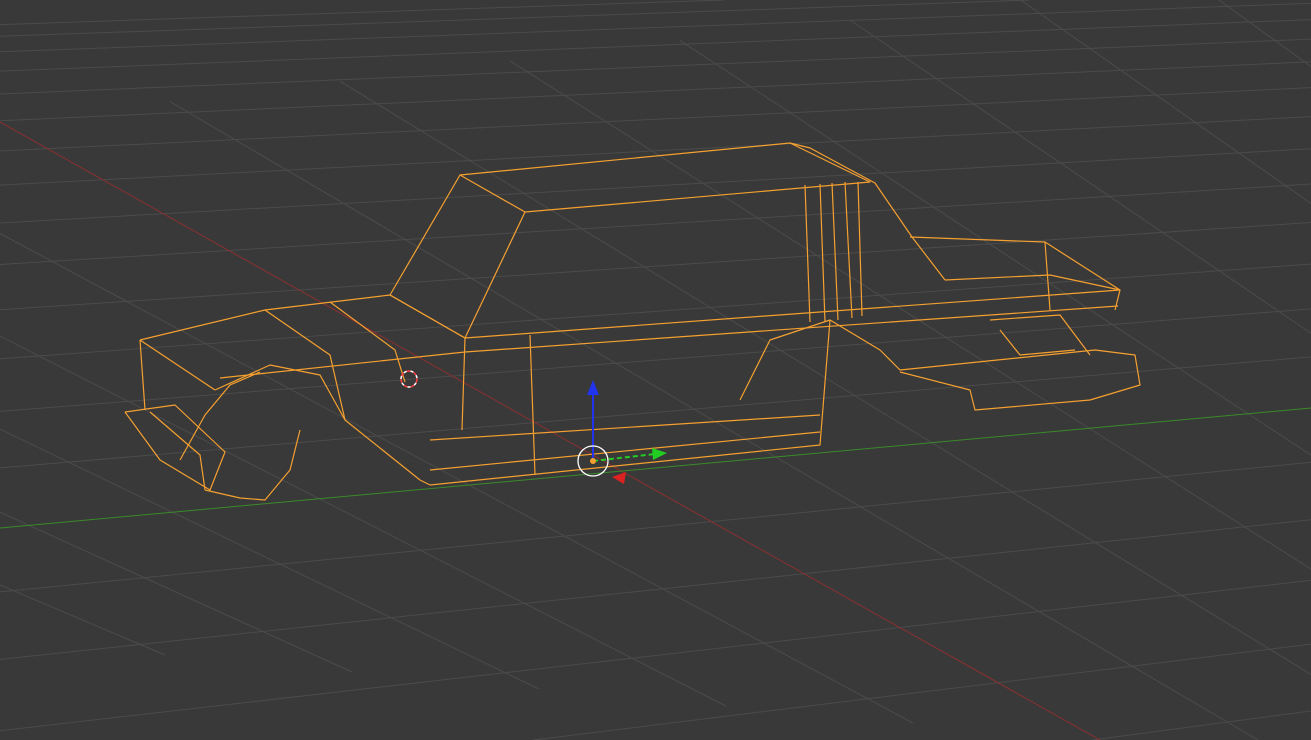 Image resolution: width=1311 pixels, height=740 pixels. Describe the element at coordinates (619, 478) in the screenshot. I see `x-arrow-head-icon` at that location.